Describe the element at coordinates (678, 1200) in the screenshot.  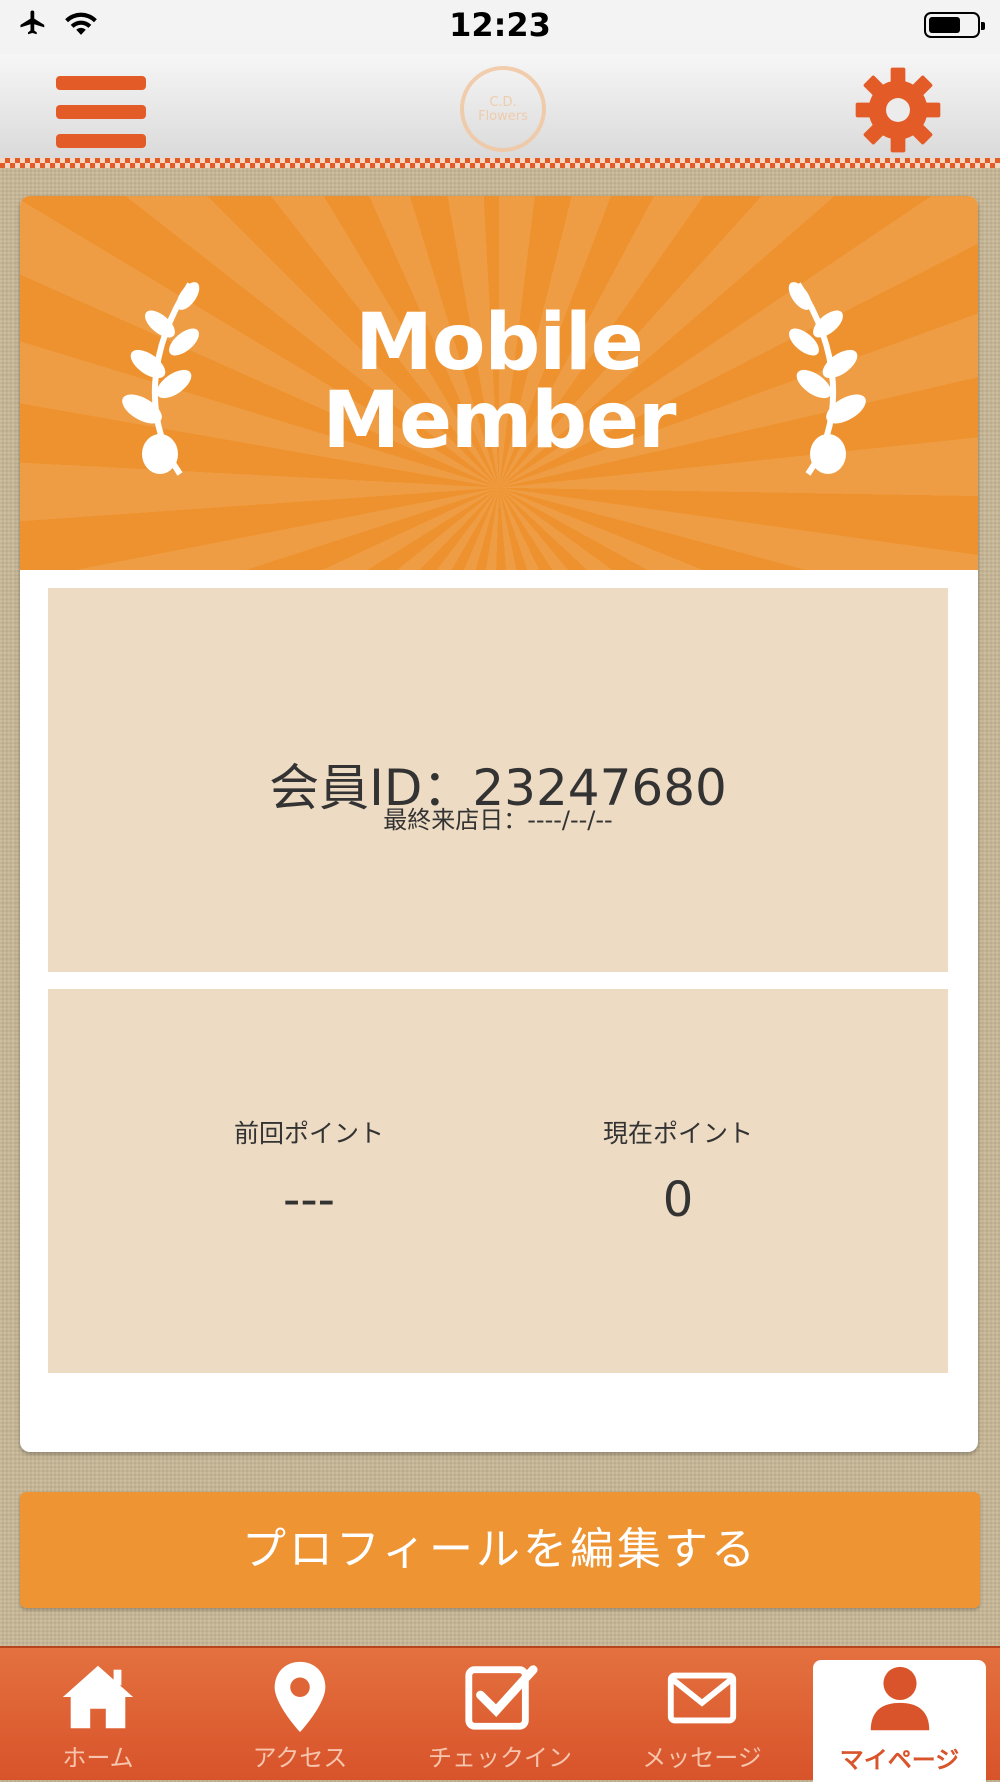
I see `current-points-value: 0` at that location.